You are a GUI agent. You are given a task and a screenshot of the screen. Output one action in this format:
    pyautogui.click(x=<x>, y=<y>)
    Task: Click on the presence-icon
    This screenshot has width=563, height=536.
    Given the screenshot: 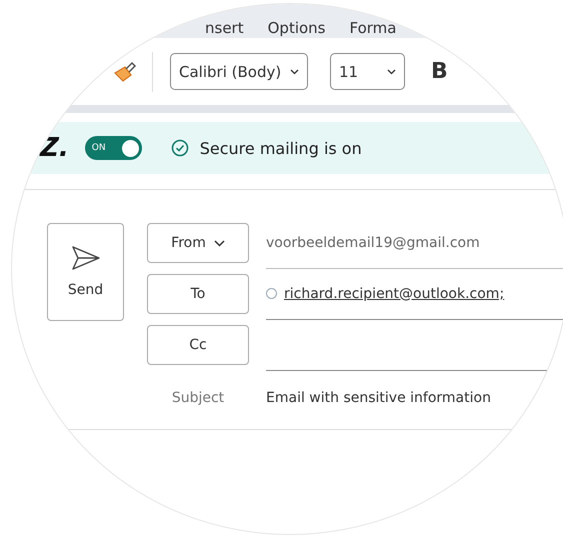 What is the action you would take?
    pyautogui.click(x=271, y=293)
    